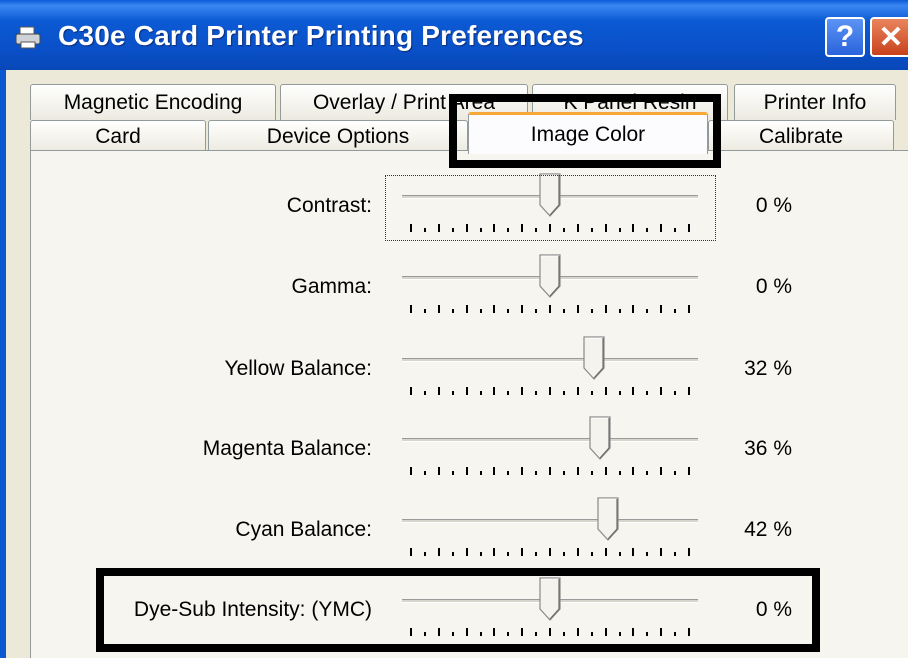 The width and height of the screenshot is (908, 658). Describe the element at coordinates (298, 368) in the screenshot. I see `yellow-balance-label: Yellow Balance:` at that location.